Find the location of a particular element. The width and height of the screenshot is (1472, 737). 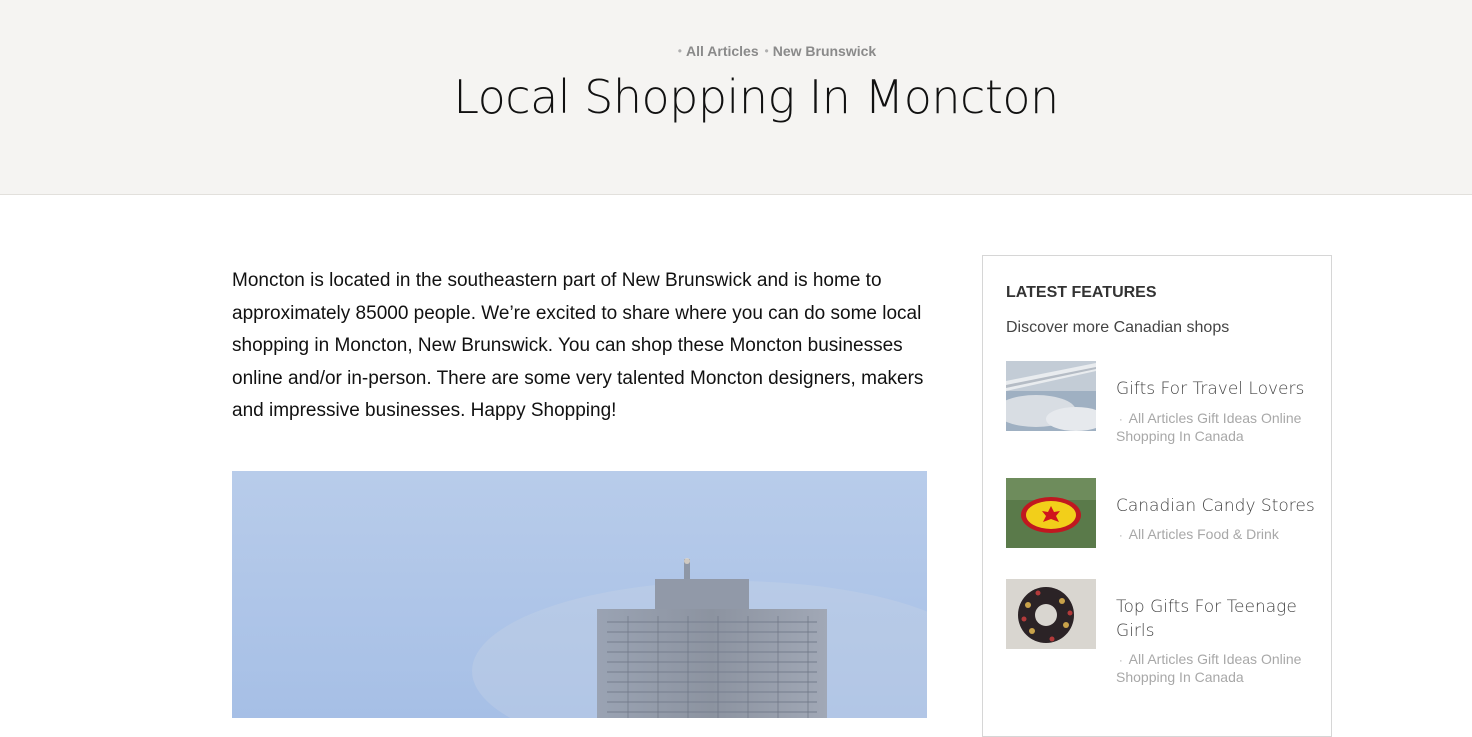

feature-title: Gifts For Travel Lovers is located at coordinates (1216, 389).